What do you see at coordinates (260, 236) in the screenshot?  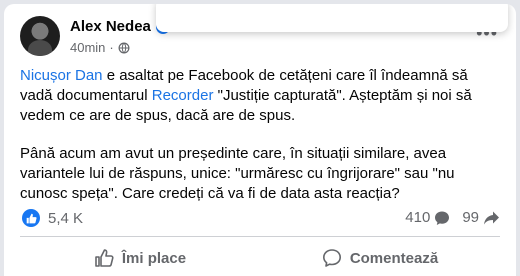 I see `actions-divider` at bounding box center [260, 236].